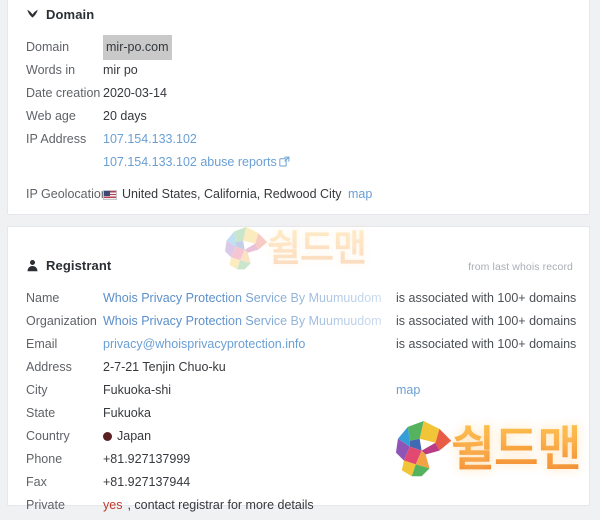 This screenshot has width=600, height=520. I want to click on row-value: Fukuoka, so click(127, 413).